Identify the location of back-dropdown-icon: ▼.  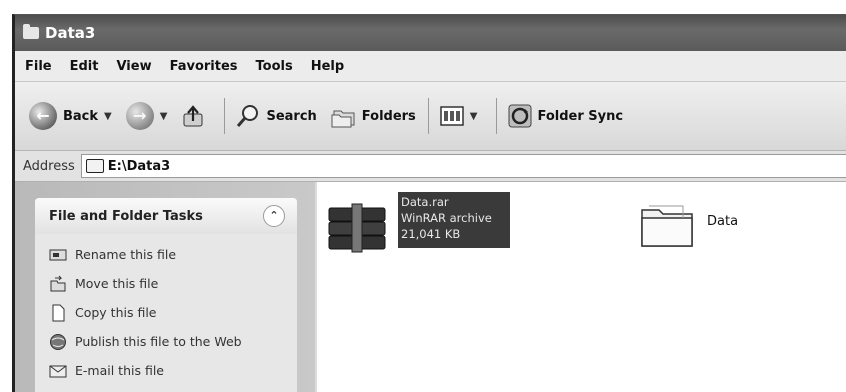
(108, 116).